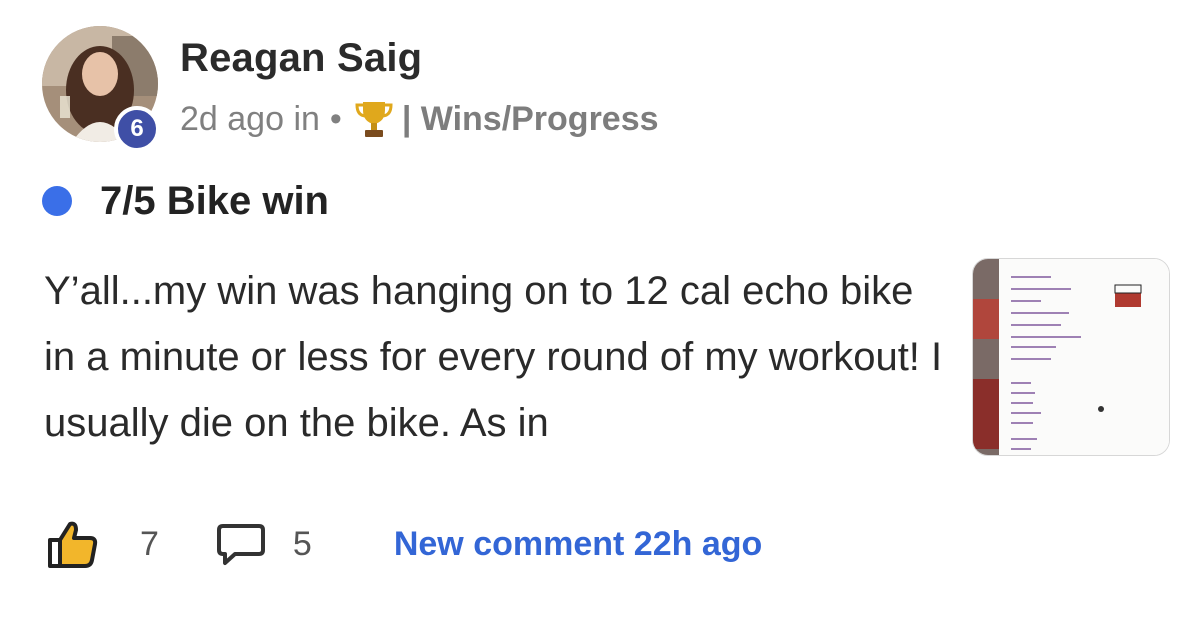  Describe the element at coordinates (241, 544) in the screenshot. I see `comment-icon` at that location.